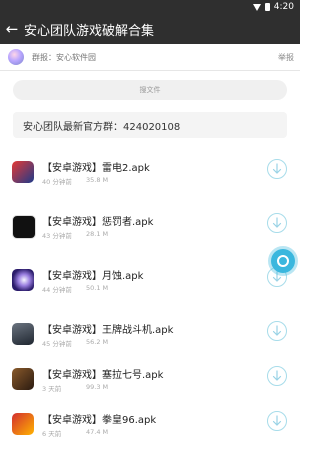 The image size is (320, 456). I want to click on search-input: 搜文件, so click(150, 90).